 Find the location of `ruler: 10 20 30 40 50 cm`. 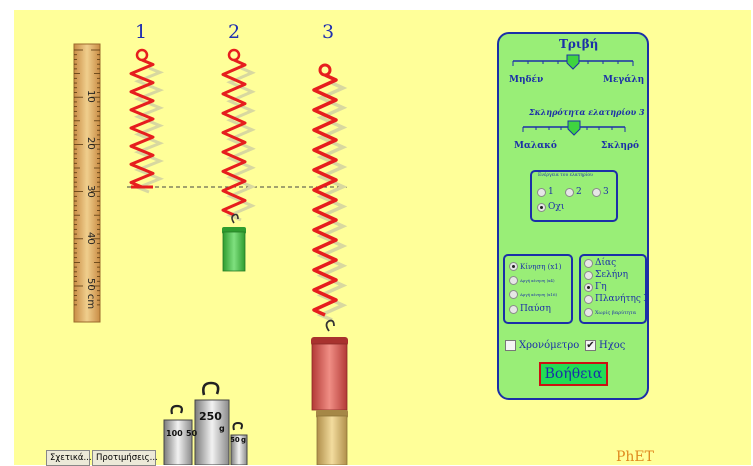

ruler: 10 20 30 40 50 cm is located at coordinates (87, 183).